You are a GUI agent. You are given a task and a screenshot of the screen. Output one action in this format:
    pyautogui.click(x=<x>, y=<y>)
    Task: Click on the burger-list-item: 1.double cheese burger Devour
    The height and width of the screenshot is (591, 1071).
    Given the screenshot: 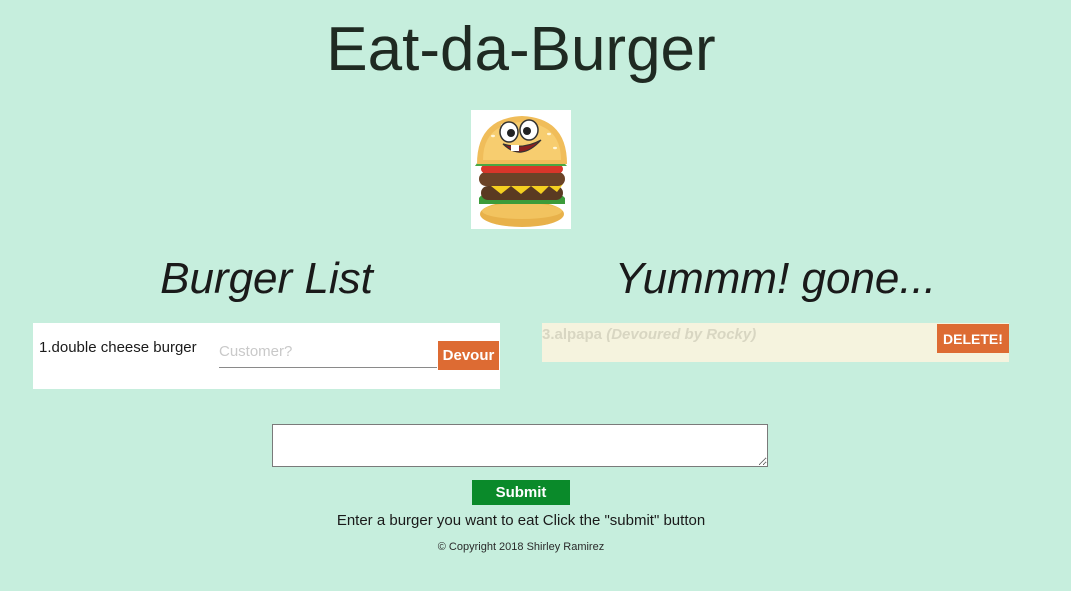 What is the action you would take?
    pyautogui.click(x=266, y=356)
    